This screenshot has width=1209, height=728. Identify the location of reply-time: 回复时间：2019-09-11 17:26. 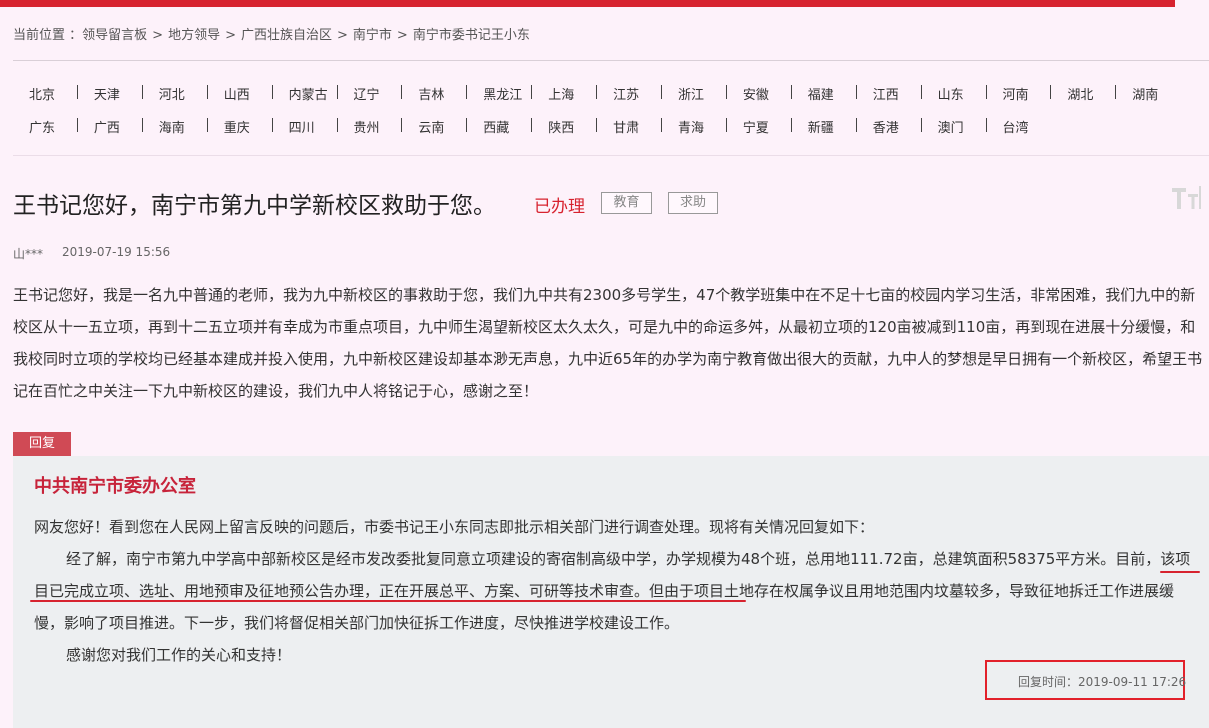
(1102, 681).